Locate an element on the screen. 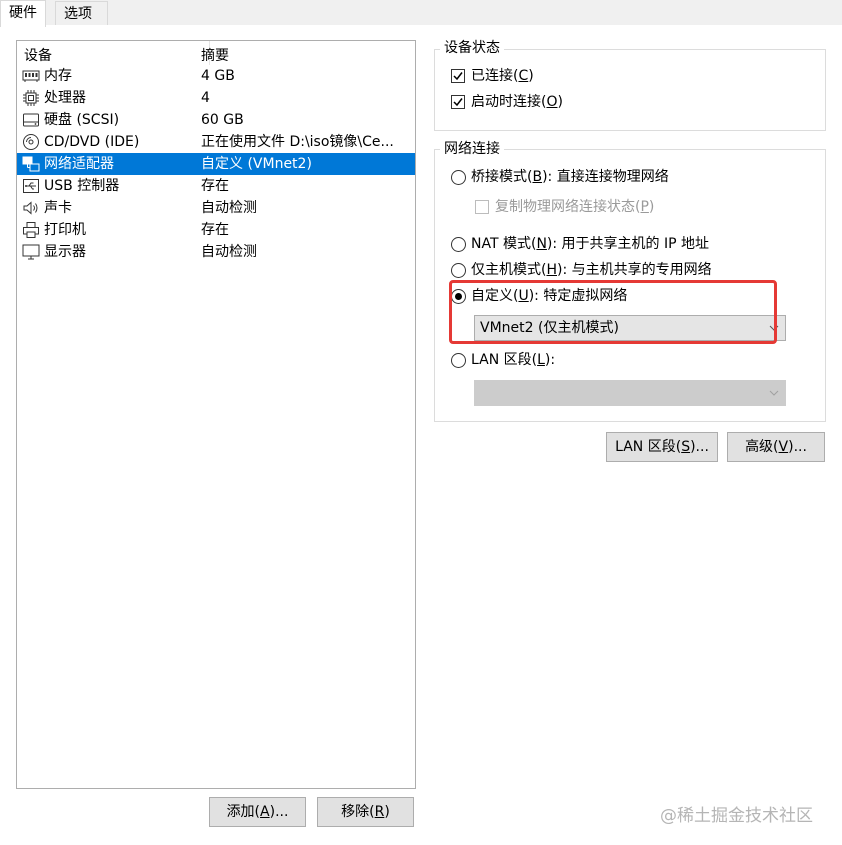 This screenshot has height=845, width=842. device-row-display: 显示器 自动检测 is located at coordinates (216, 252).